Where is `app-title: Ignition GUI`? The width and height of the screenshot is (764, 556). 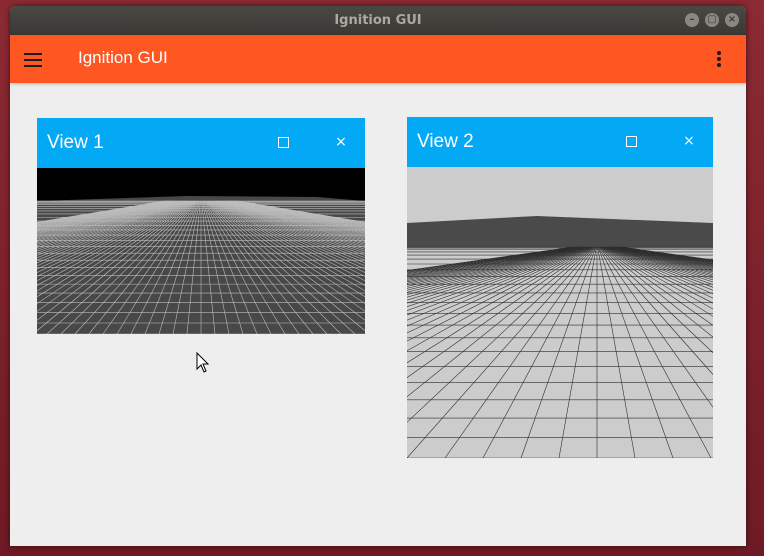 app-title: Ignition GUI is located at coordinates (123, 57).